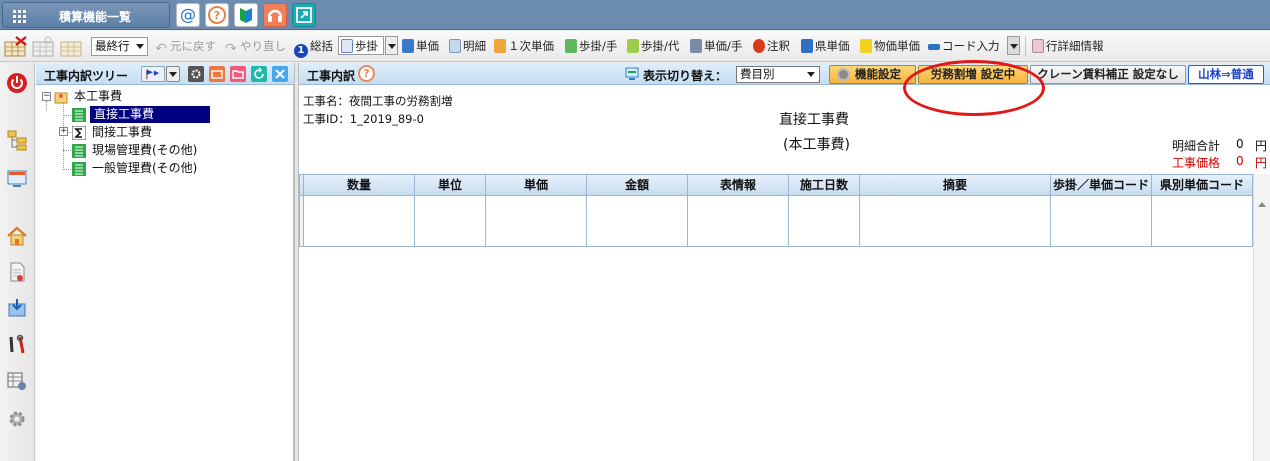  What do you see at coordinates (450, 185) in the screenshot?
I see `column-header-unit: 単位` at bounding box center [450, 185].